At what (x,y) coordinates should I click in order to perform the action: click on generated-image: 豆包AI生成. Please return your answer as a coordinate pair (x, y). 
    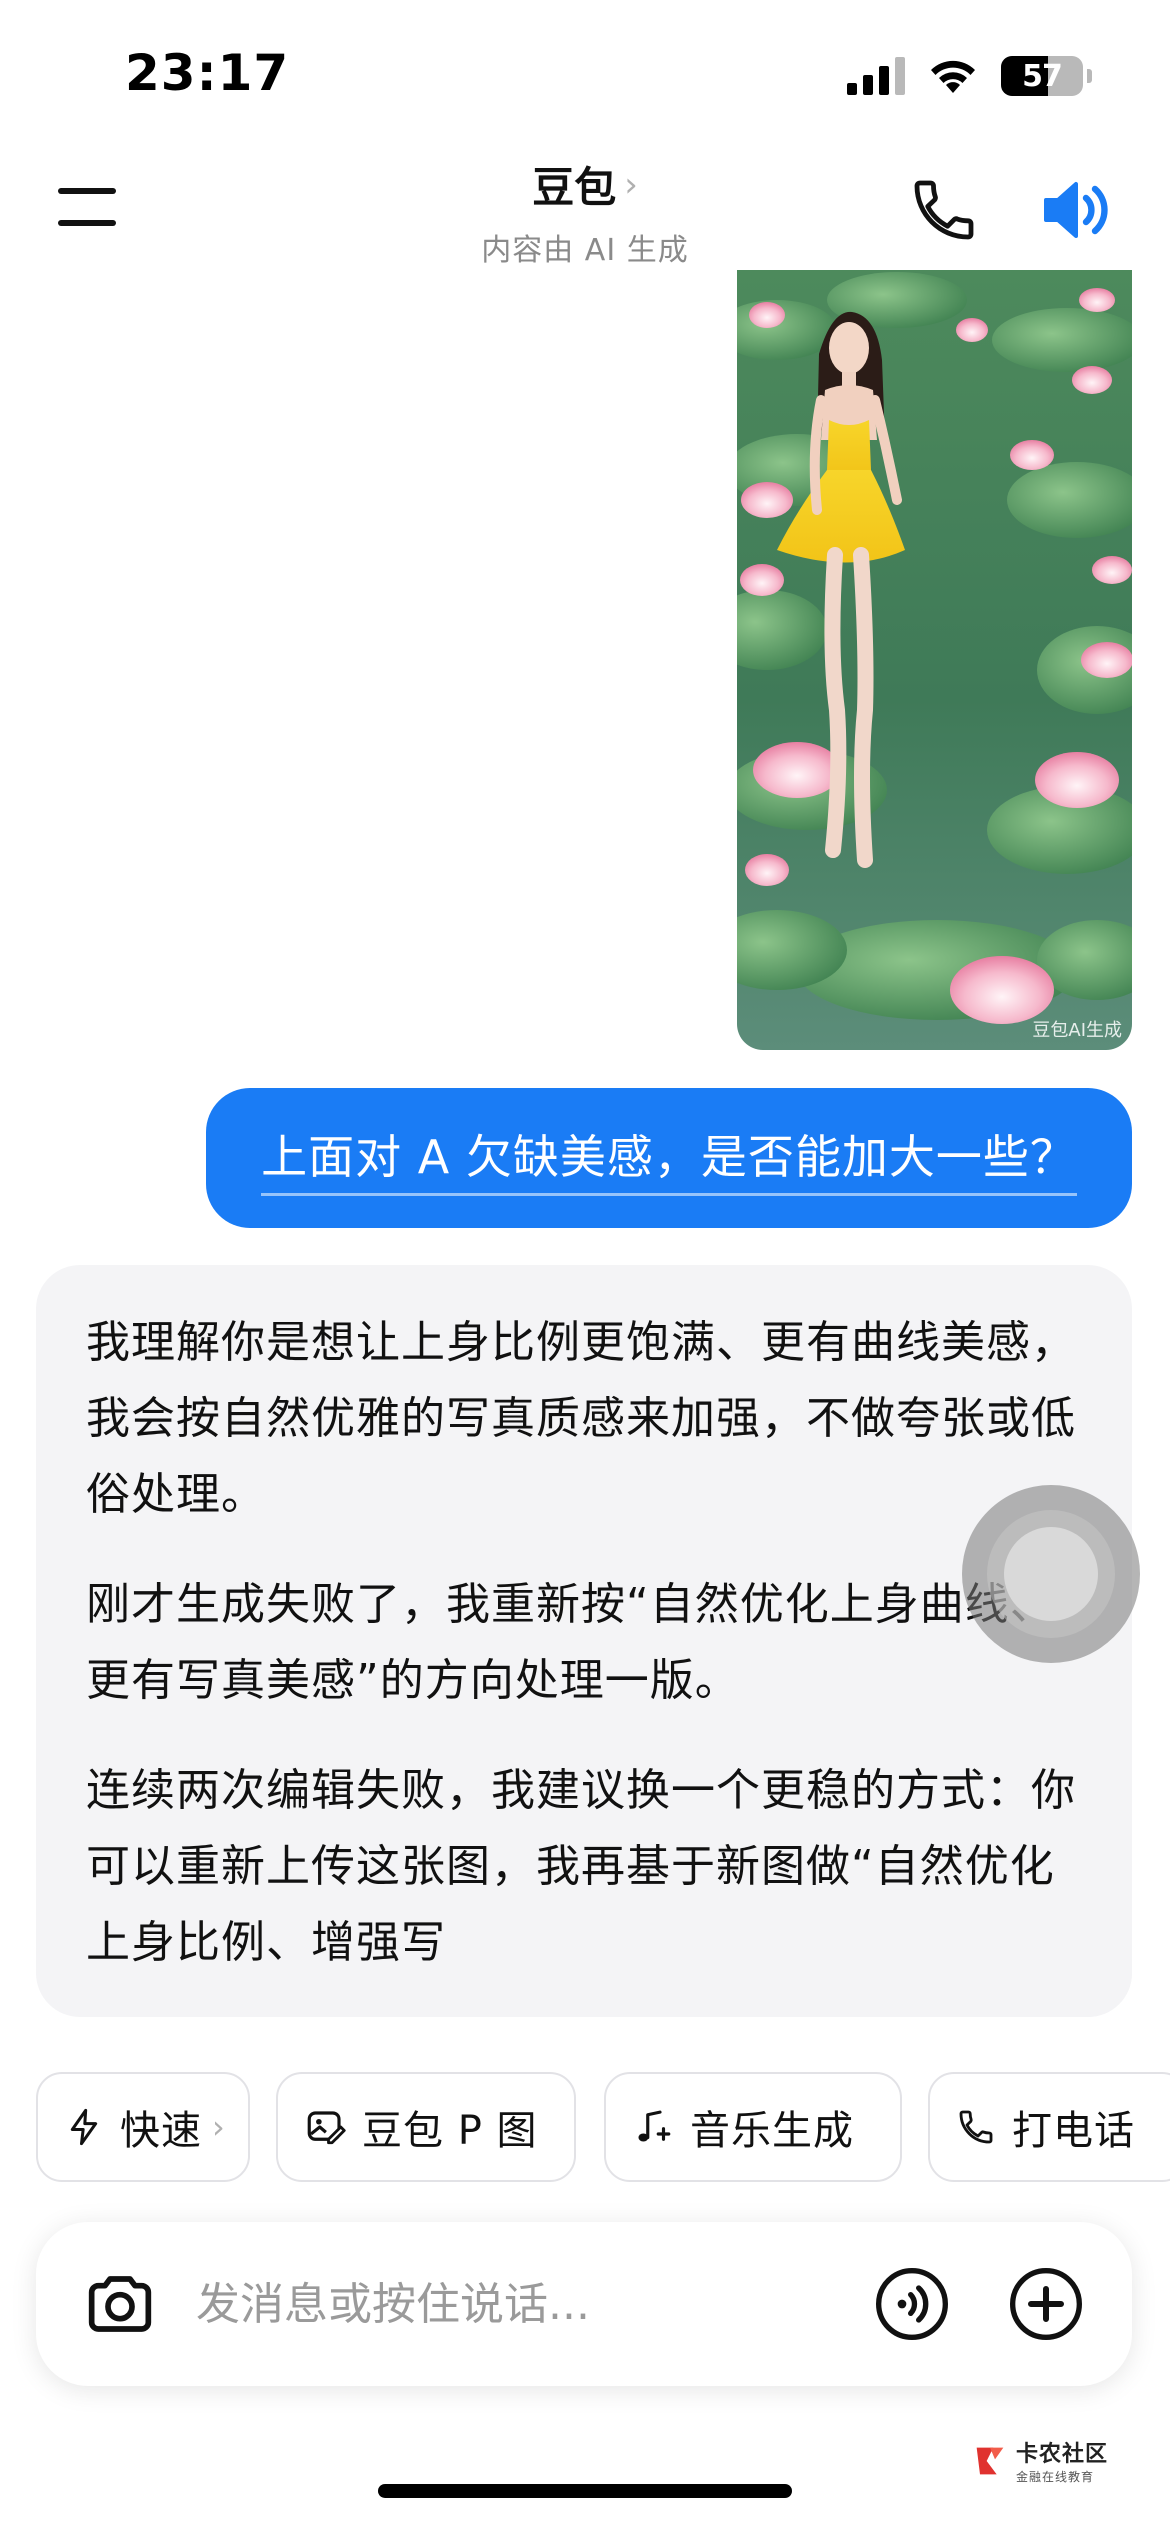
    Looking at the image, I should click on (934, 660).